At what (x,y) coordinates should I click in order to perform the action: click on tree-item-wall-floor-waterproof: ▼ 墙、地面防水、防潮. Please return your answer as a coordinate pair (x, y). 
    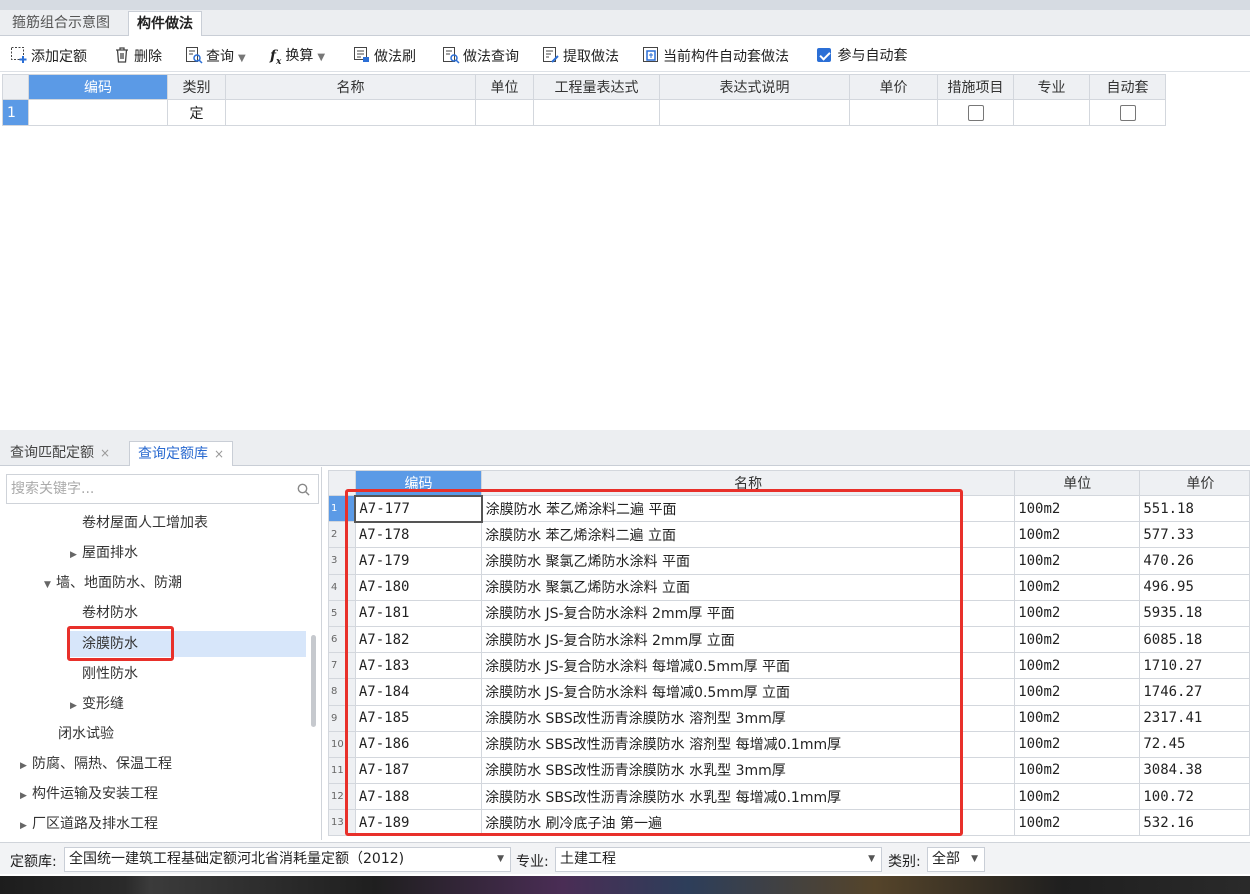
    Looking at the image, I should click on (113, 583).